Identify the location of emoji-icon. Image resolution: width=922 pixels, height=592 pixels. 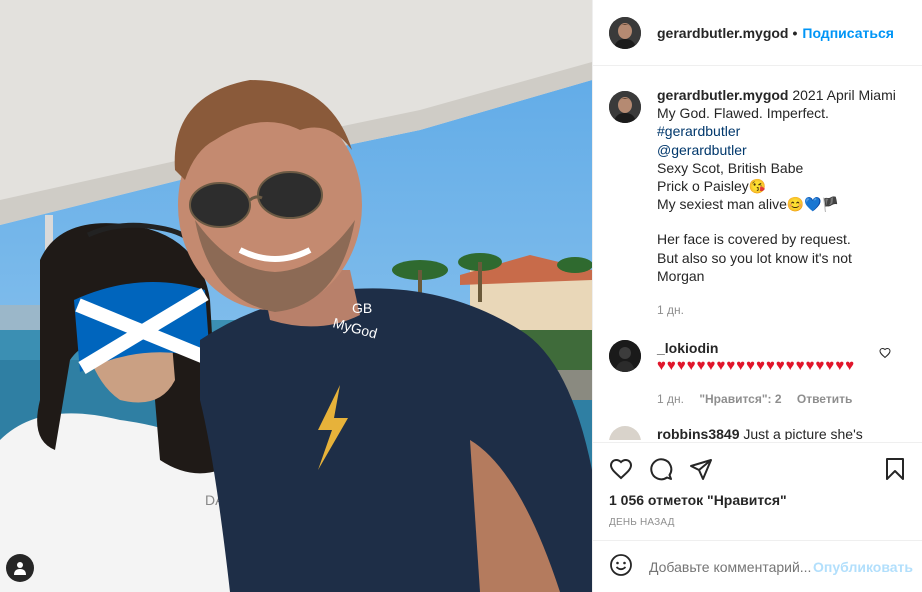
(621, 566).